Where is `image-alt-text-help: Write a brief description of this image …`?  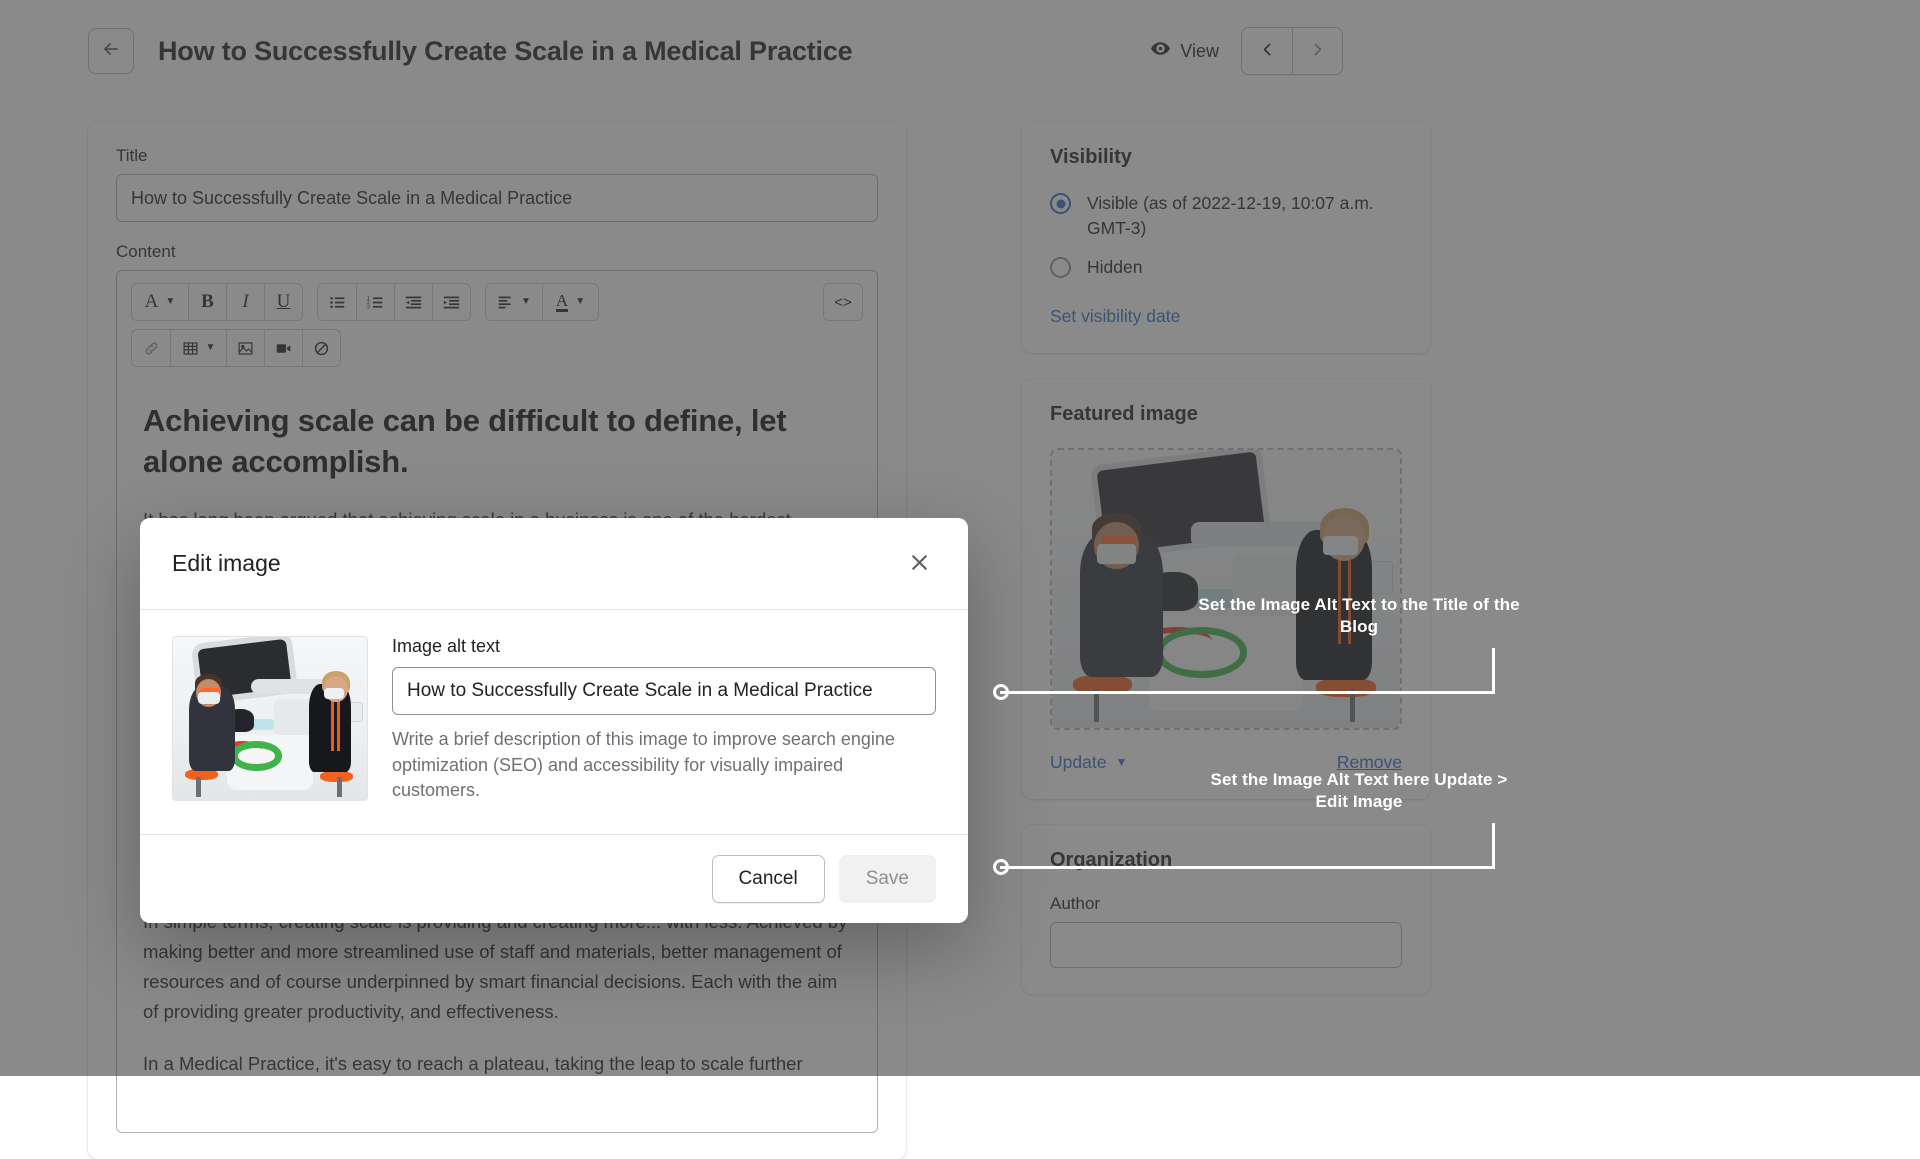
image-alt-text-help: Write a brief description of this image … is located at coordinates (664, 765).